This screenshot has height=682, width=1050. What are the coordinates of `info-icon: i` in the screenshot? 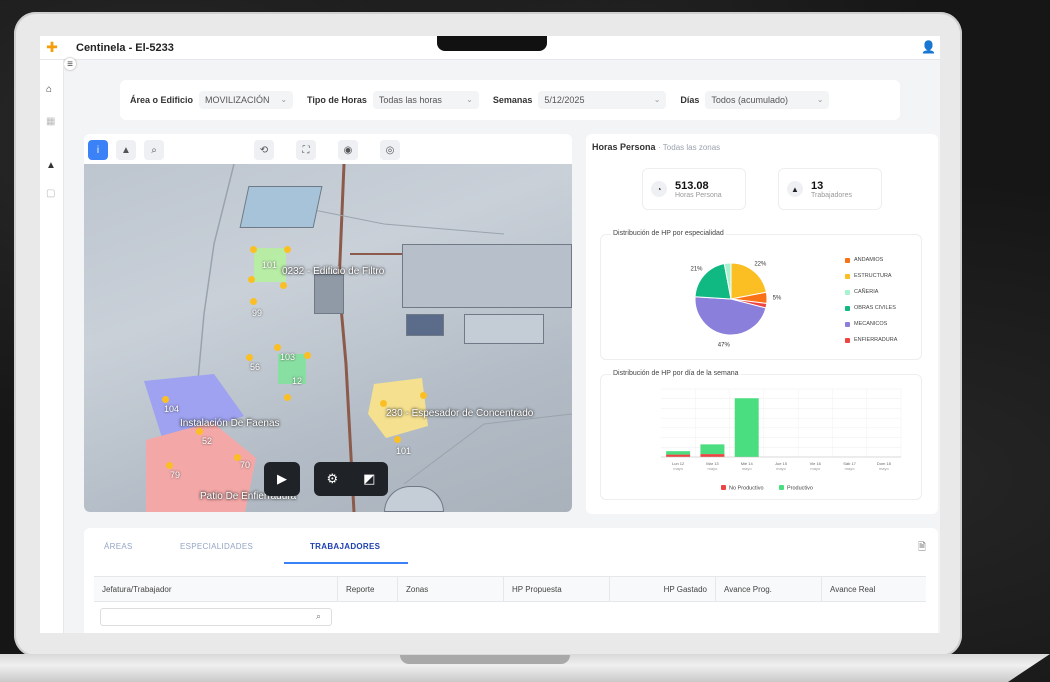 It's located at (98, 150).